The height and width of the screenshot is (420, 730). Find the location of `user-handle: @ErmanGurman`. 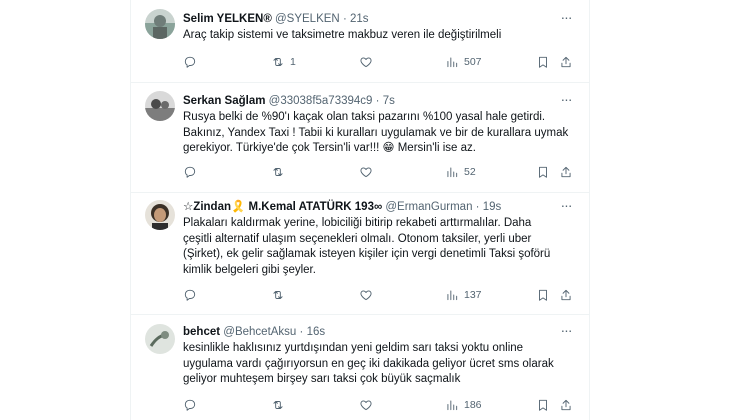

user-handle: @ErmanGurman is located at coordinates (428, 207).